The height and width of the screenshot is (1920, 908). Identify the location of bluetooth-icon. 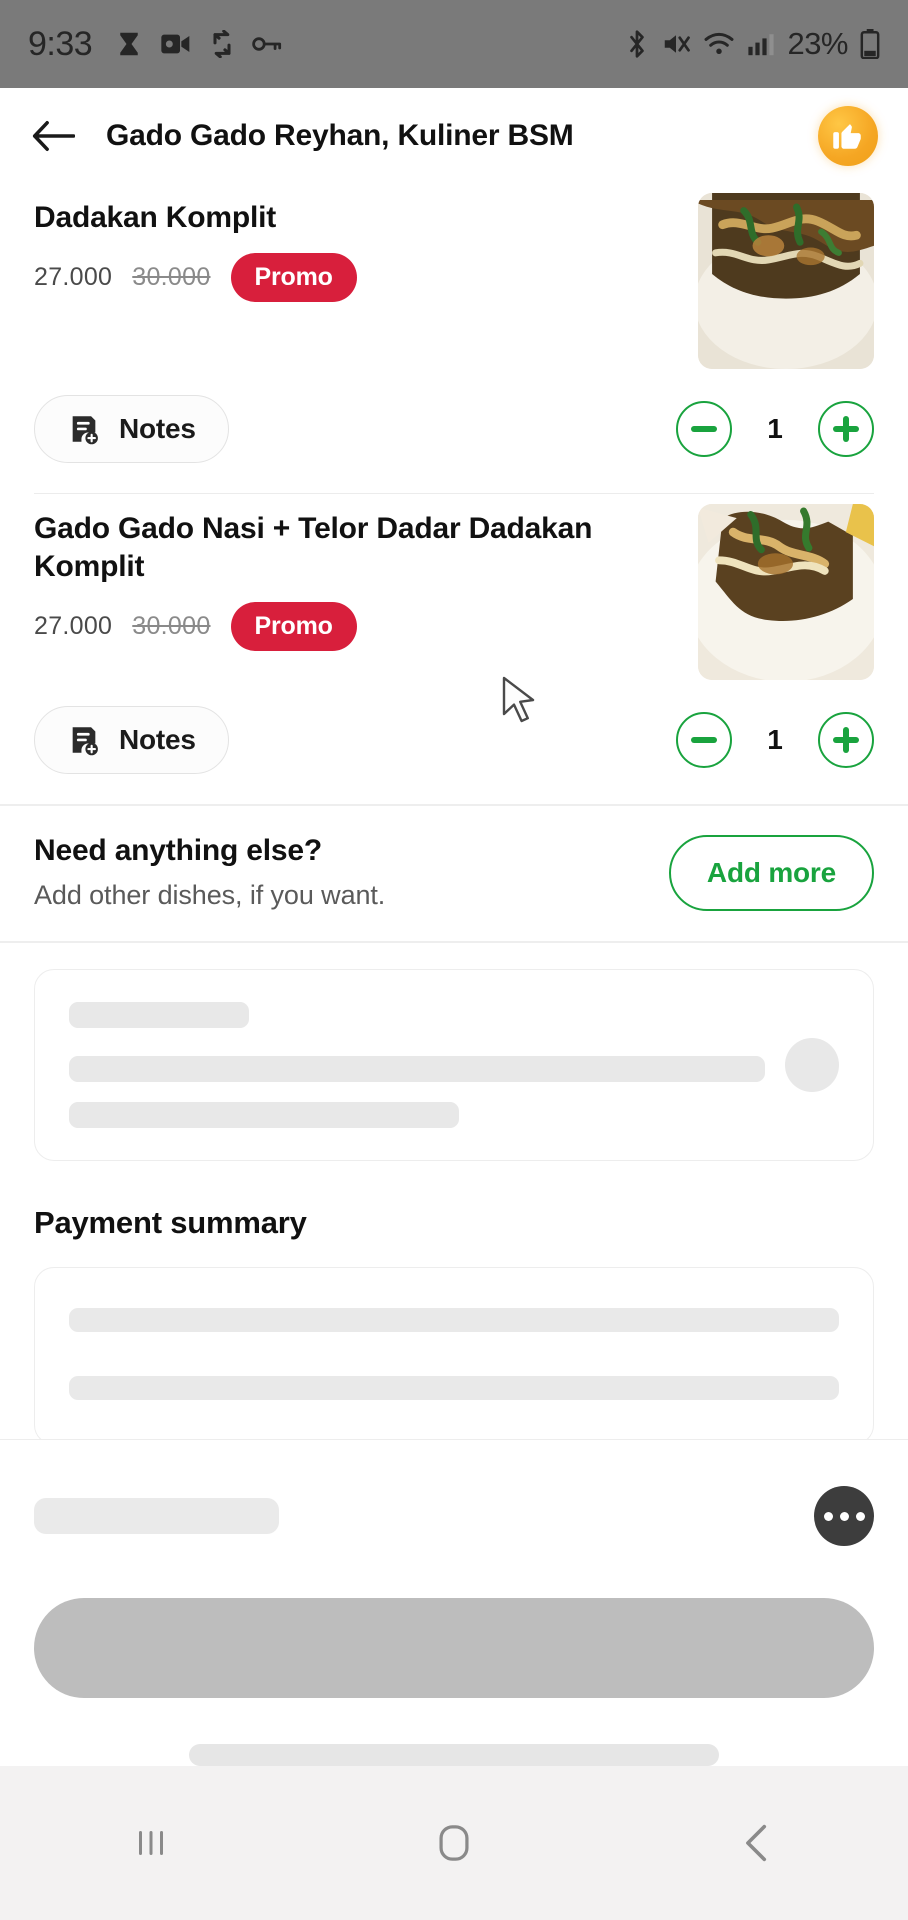
(637, 44).